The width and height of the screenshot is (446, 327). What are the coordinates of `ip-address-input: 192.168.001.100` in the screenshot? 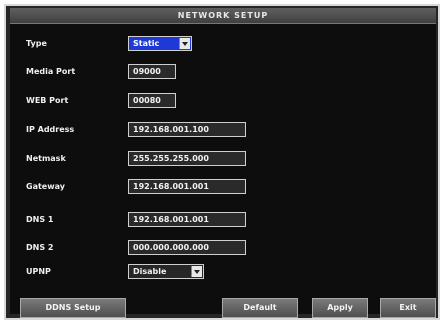 It's located at (187, 129).